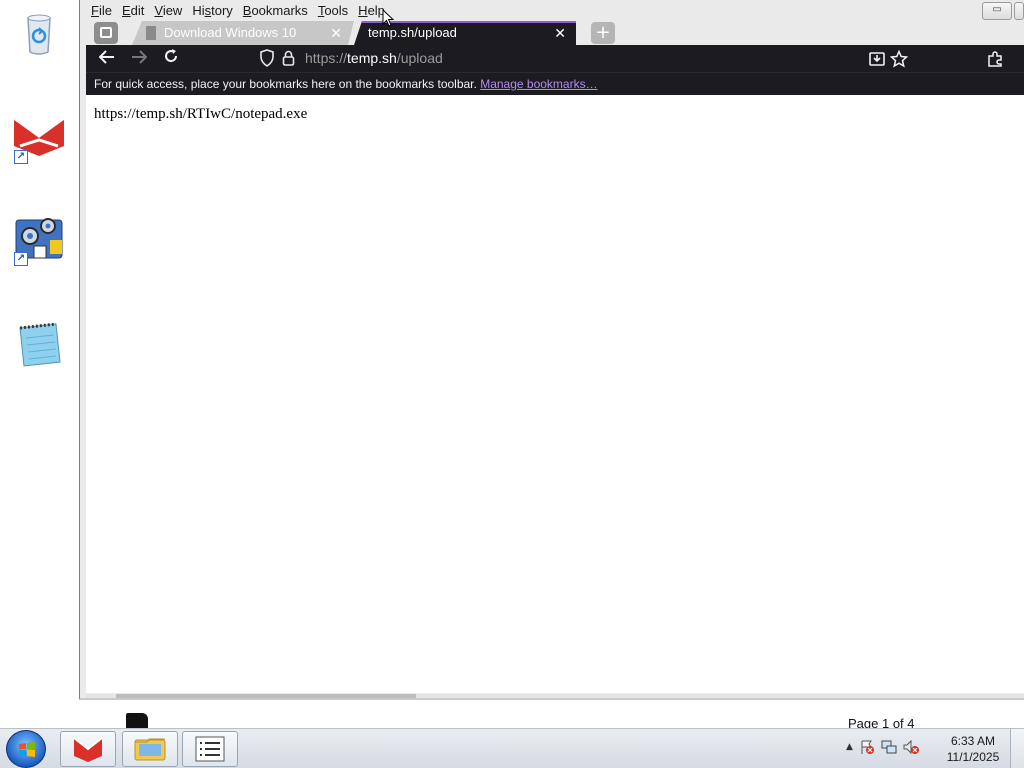 The image size is (1024, 768). I want to click on menu-history: History, so click(212, 11).